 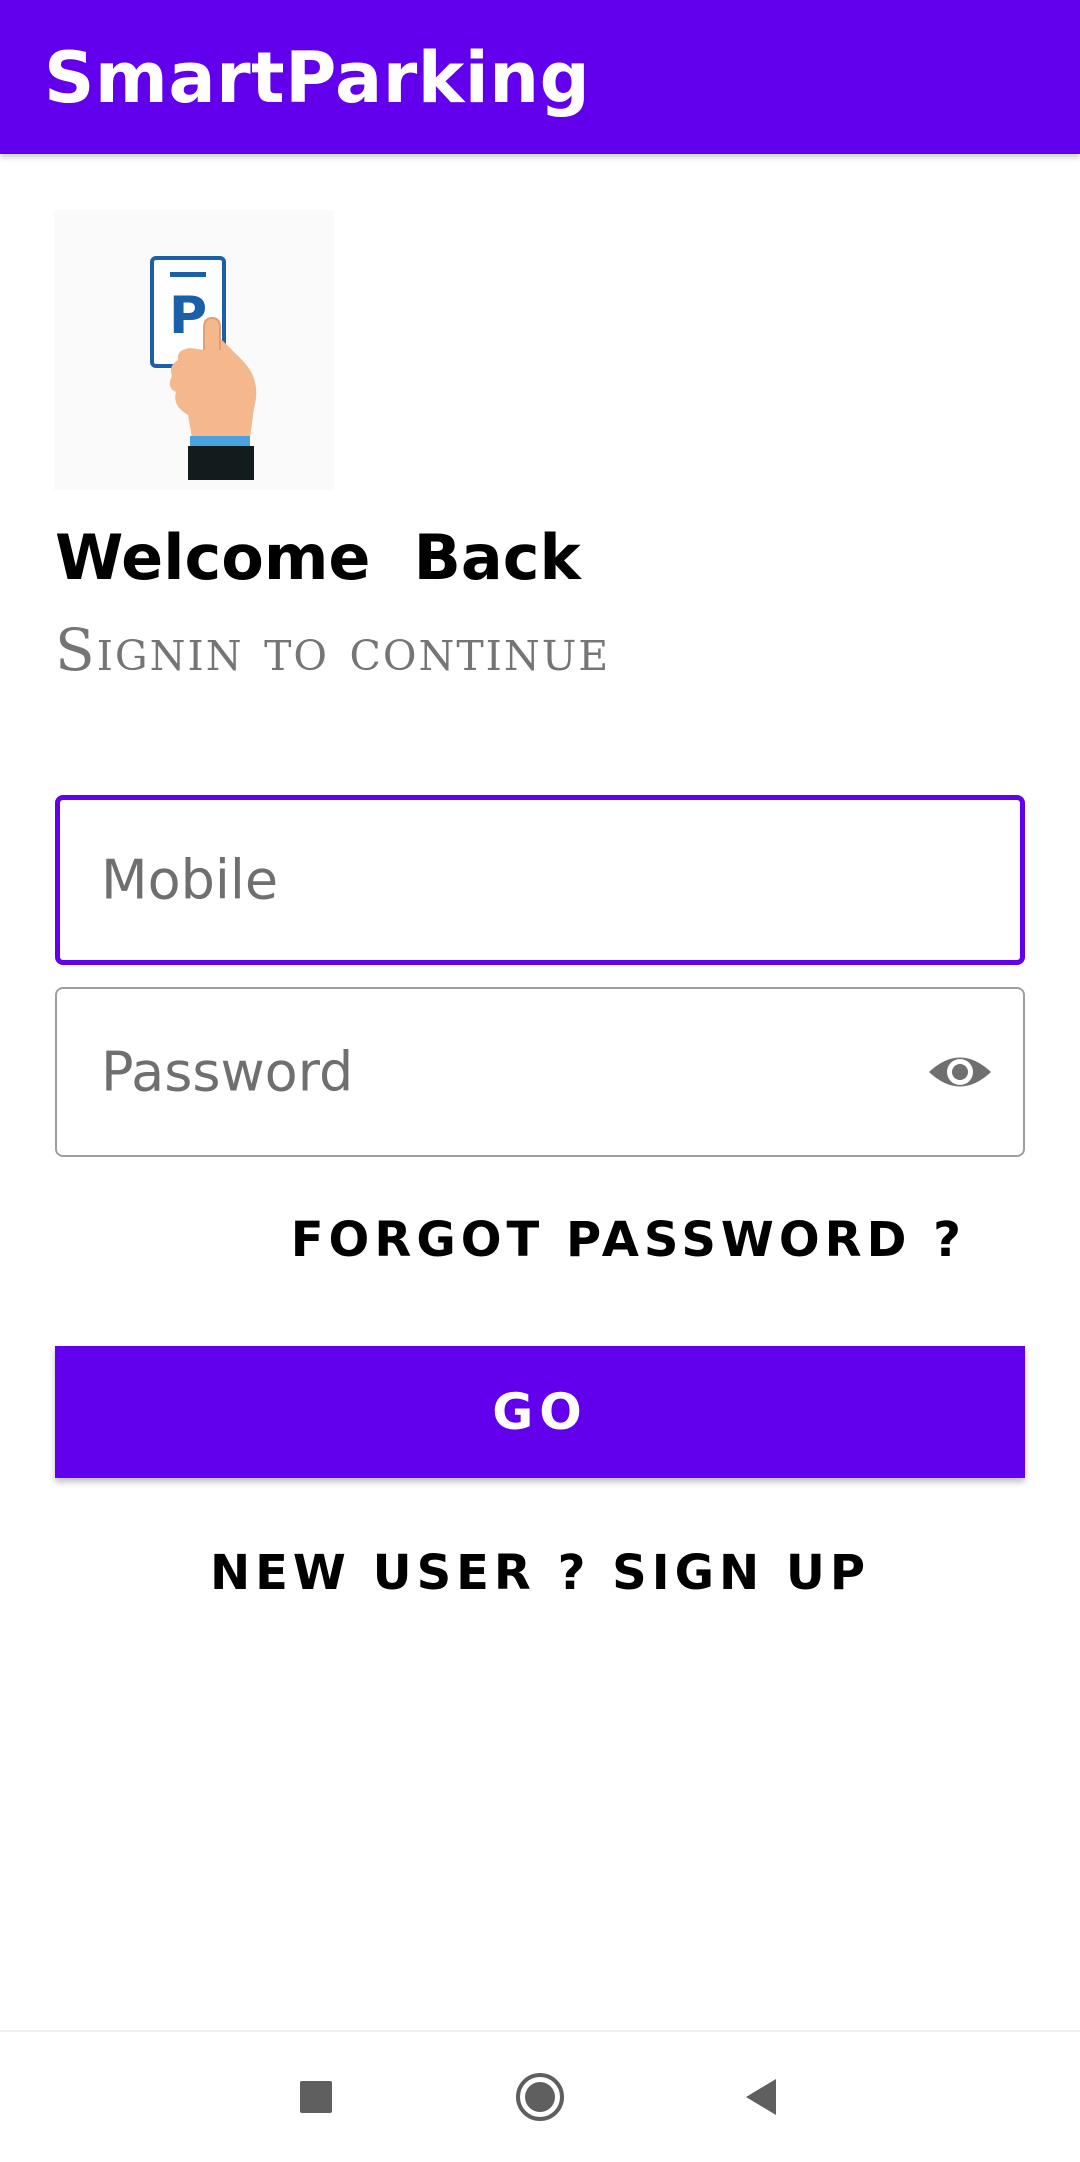 I want to click on recents-square-icon, so click(x=316, y=2097).